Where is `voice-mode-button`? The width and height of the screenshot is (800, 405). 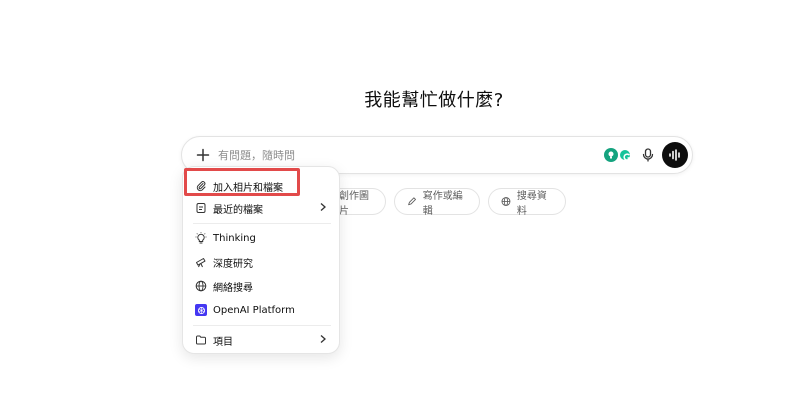
voice-mode-button is located at coordinates (675, 155).